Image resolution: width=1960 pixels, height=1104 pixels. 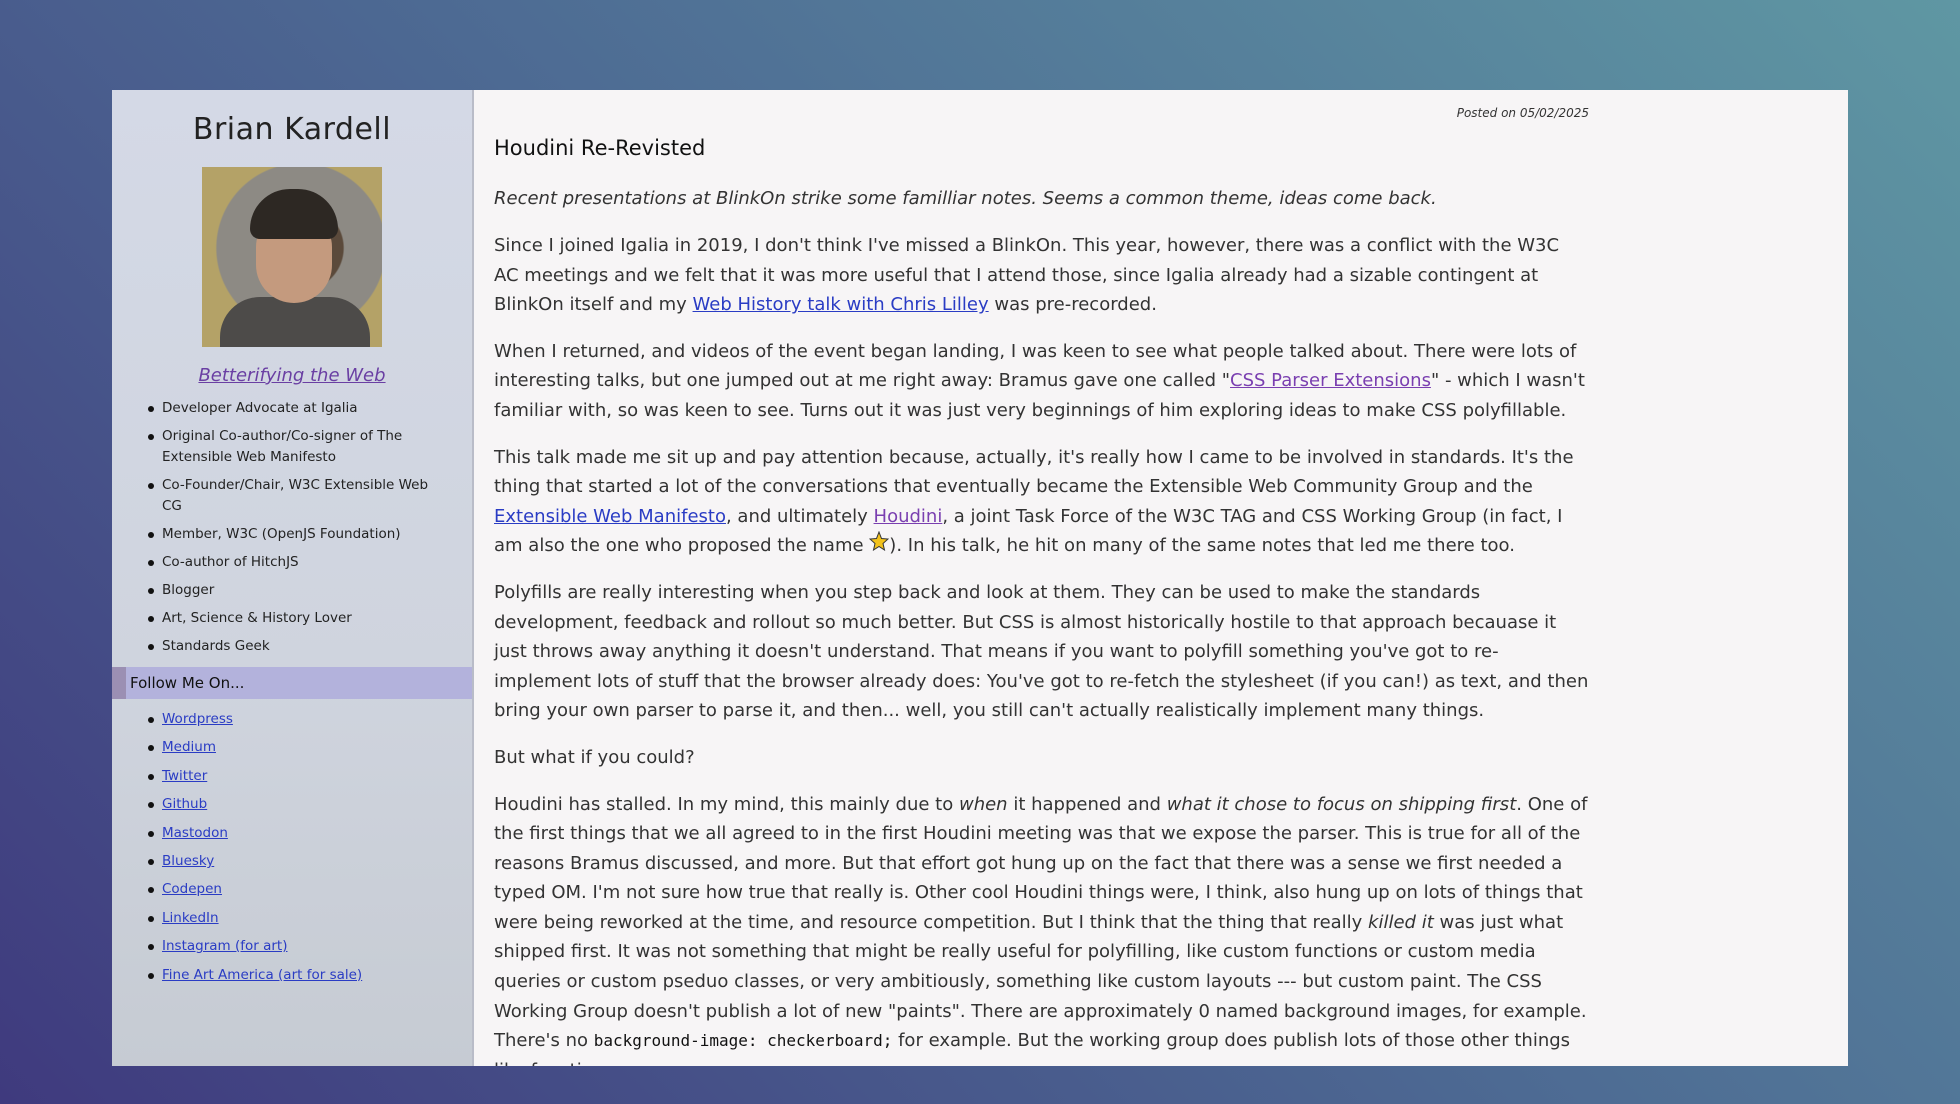 What do you see at coordinates (292, 804) in the screenshot?
I see `follow-item: Github` at bounding box center [292, 804].